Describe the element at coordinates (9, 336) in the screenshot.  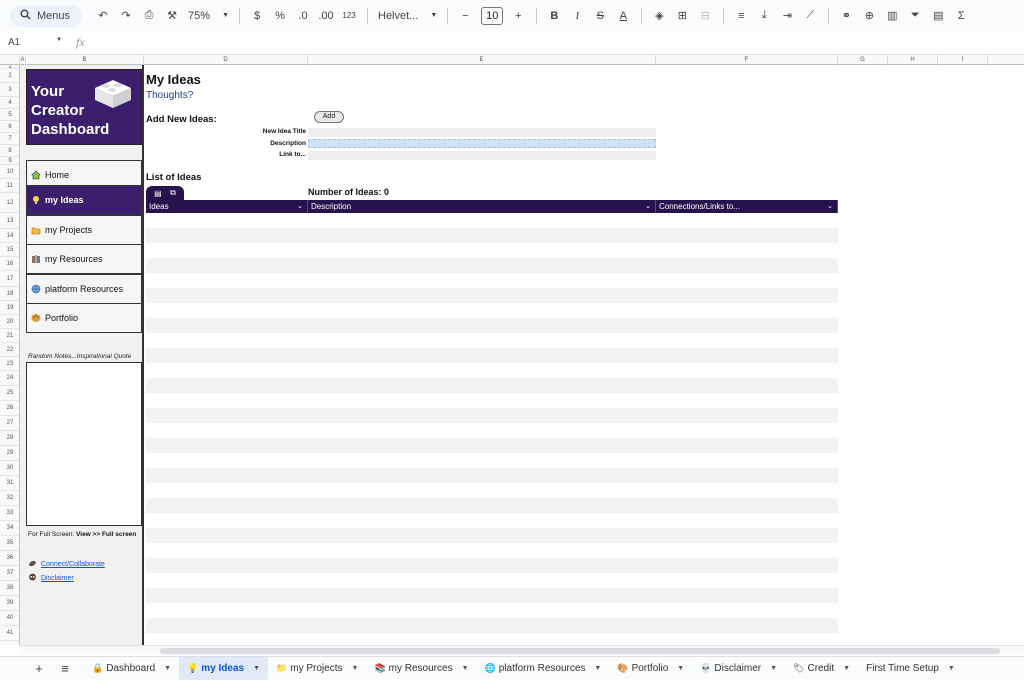
I see `row-header: 21` at that location.